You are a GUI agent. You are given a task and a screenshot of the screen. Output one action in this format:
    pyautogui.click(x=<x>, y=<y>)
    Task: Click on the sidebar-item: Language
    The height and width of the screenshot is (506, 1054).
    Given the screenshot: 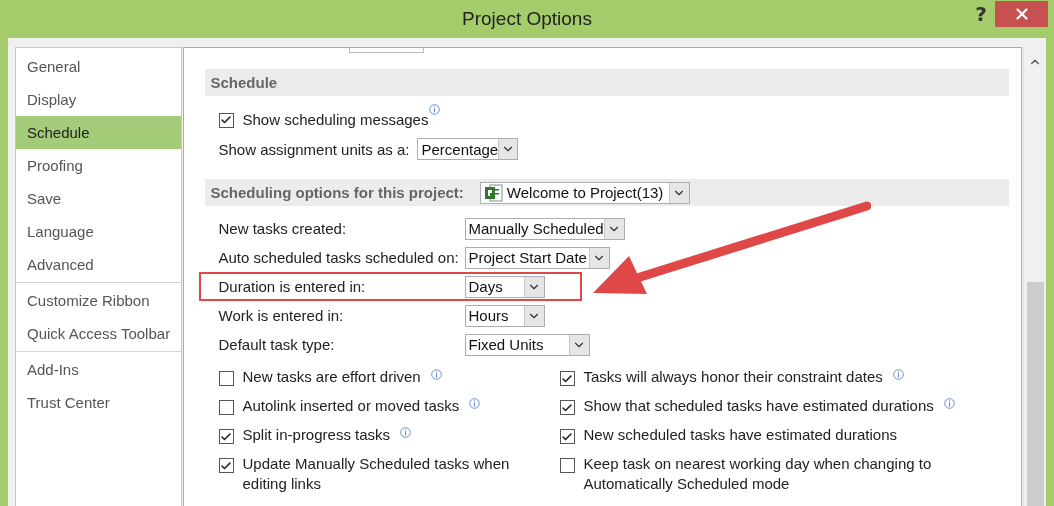 What is the action you would take?
    pyautogui.click(x=98, y=231)
    